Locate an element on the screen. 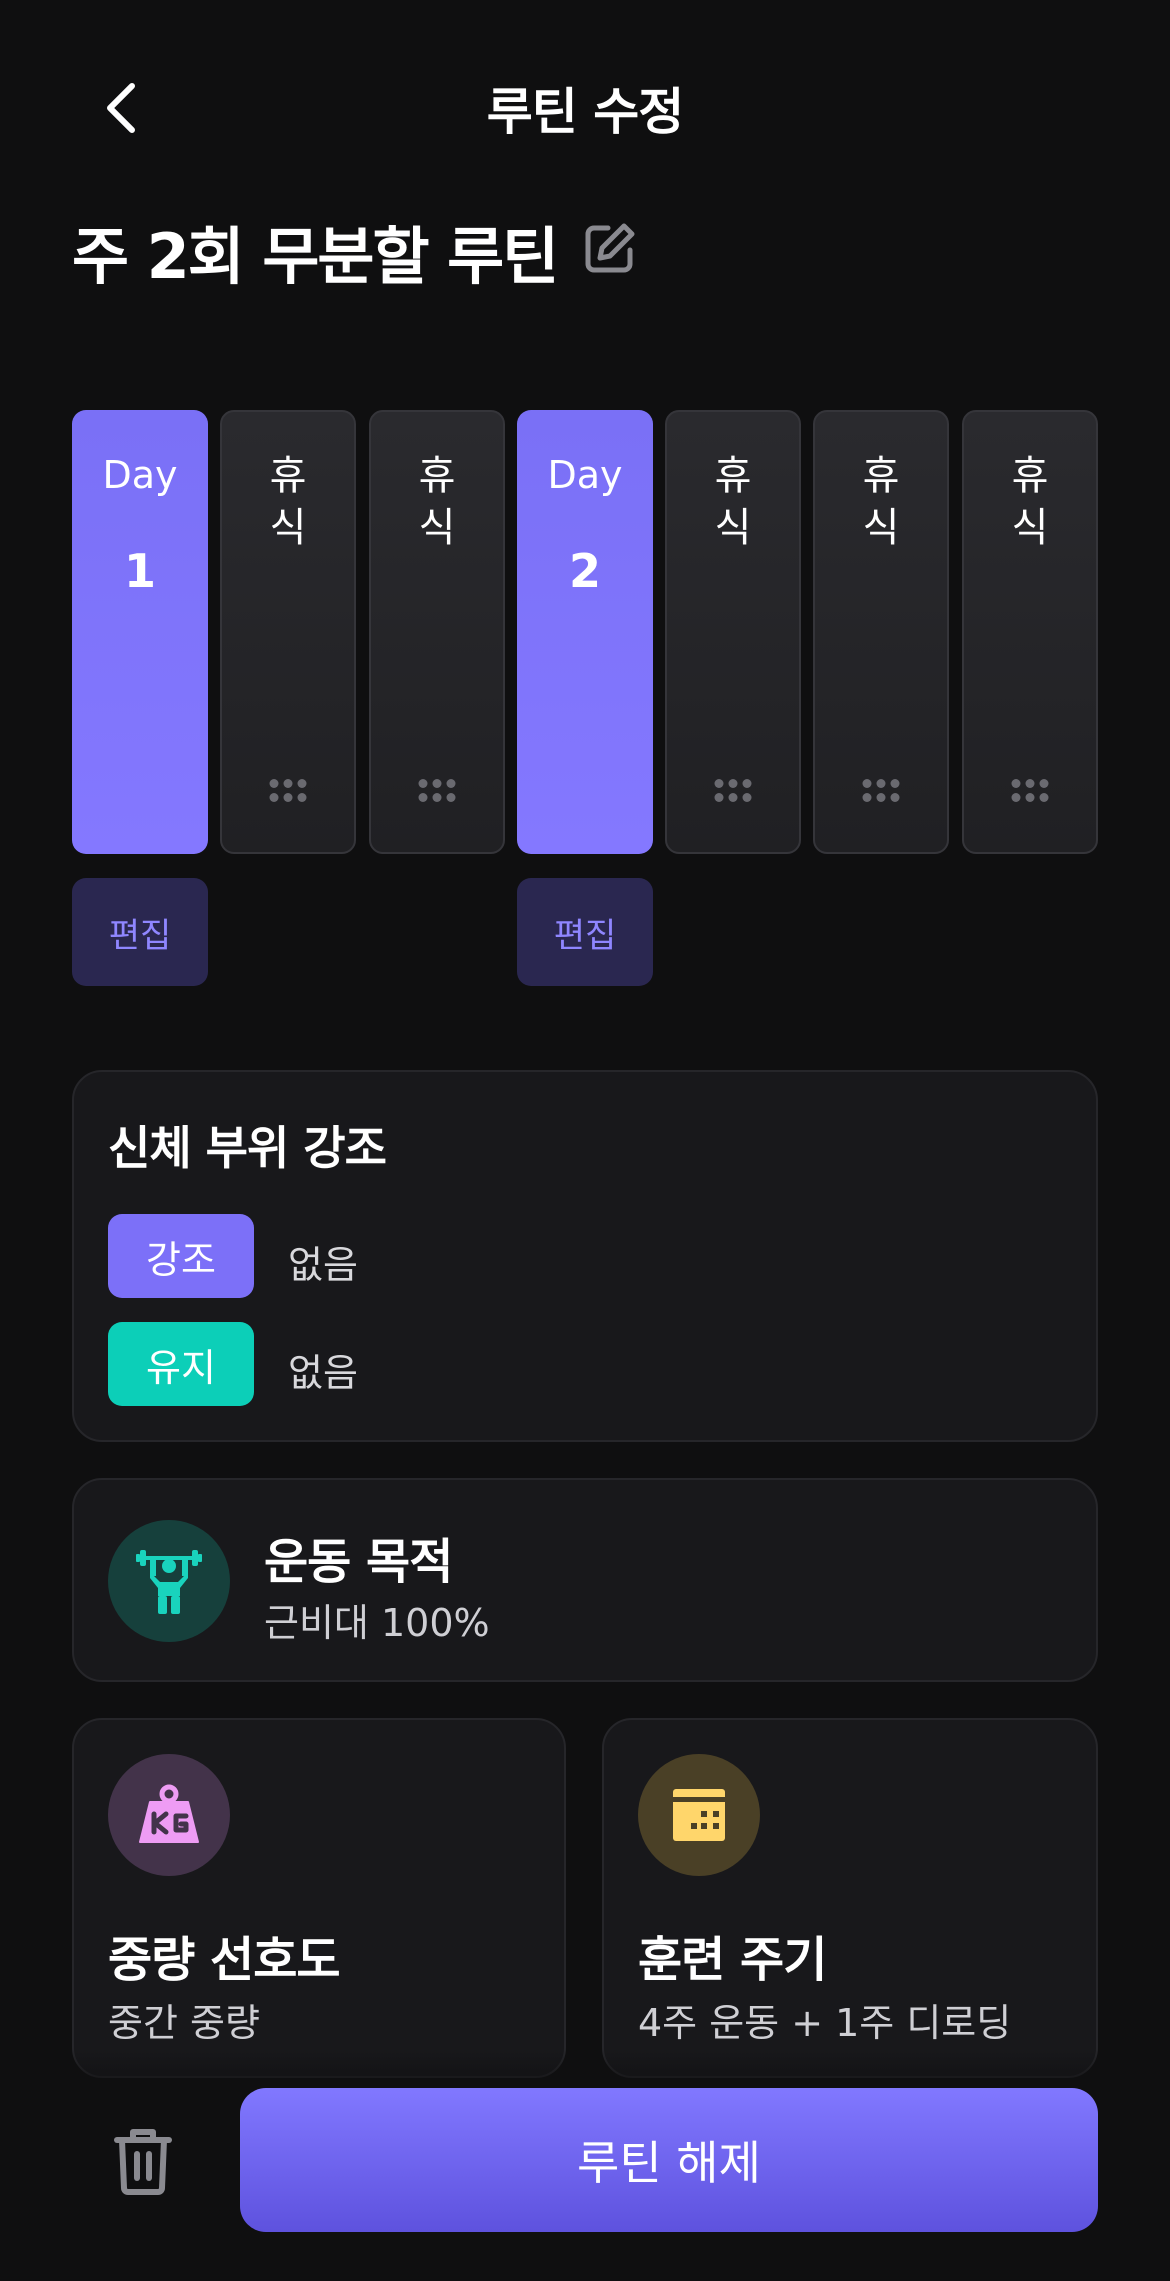 This screenshot has height=2281, width=1170. emphasis-badge: 강조 is located at coordinates (181, 1256).